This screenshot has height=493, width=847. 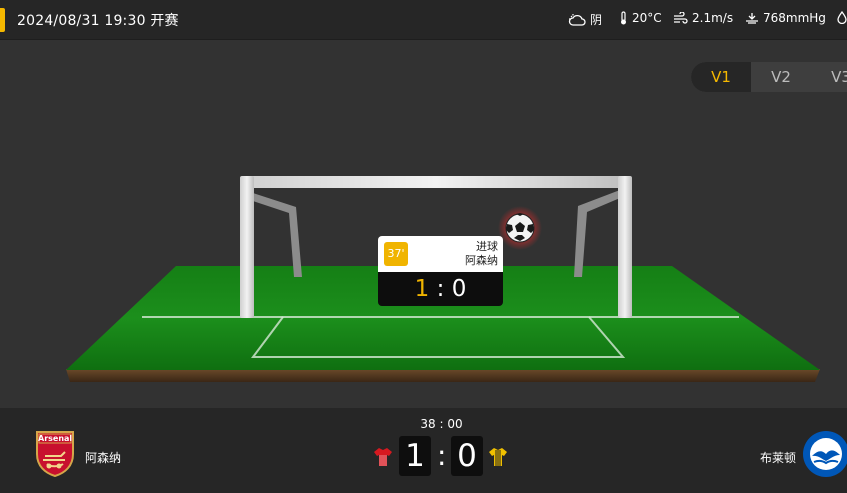 I want to click on humidity, so click(x=842, y=17).